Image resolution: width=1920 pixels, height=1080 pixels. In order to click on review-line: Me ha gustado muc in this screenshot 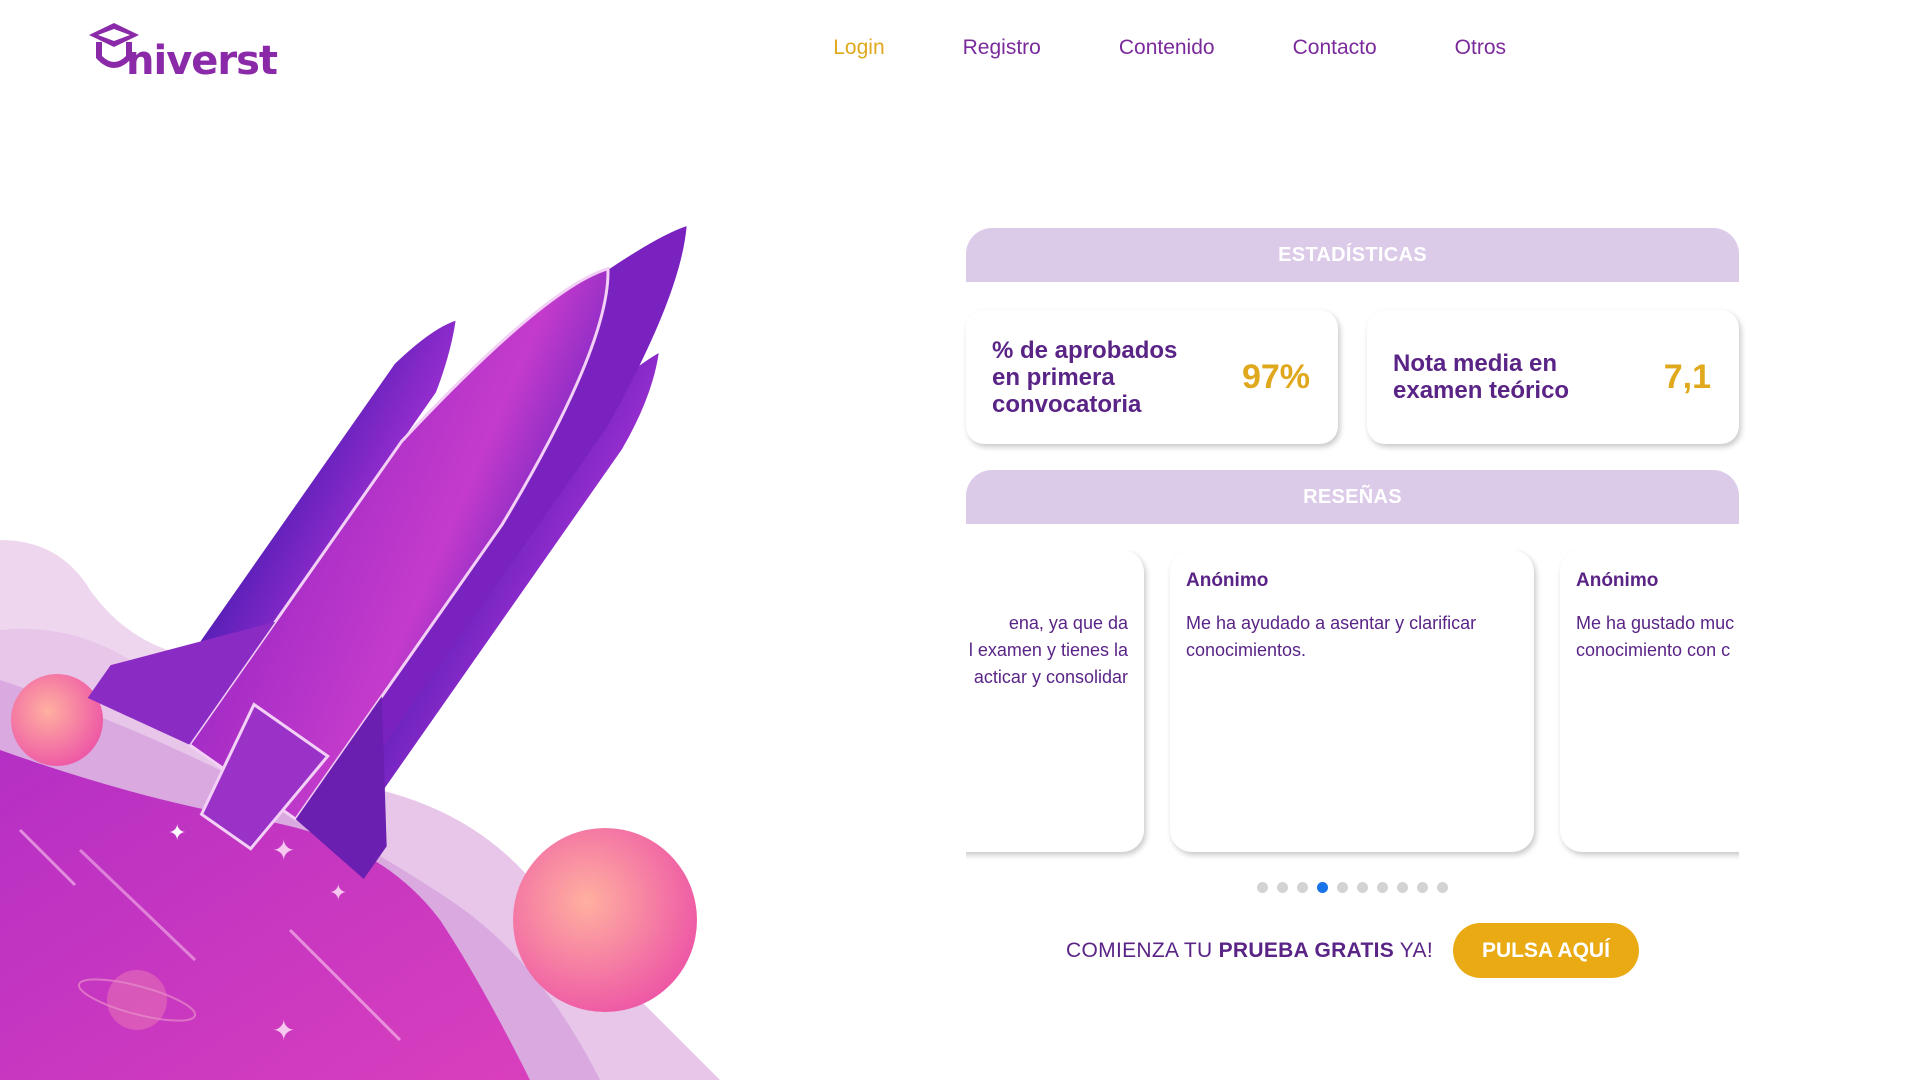, I will do `click(1655, 623)`.